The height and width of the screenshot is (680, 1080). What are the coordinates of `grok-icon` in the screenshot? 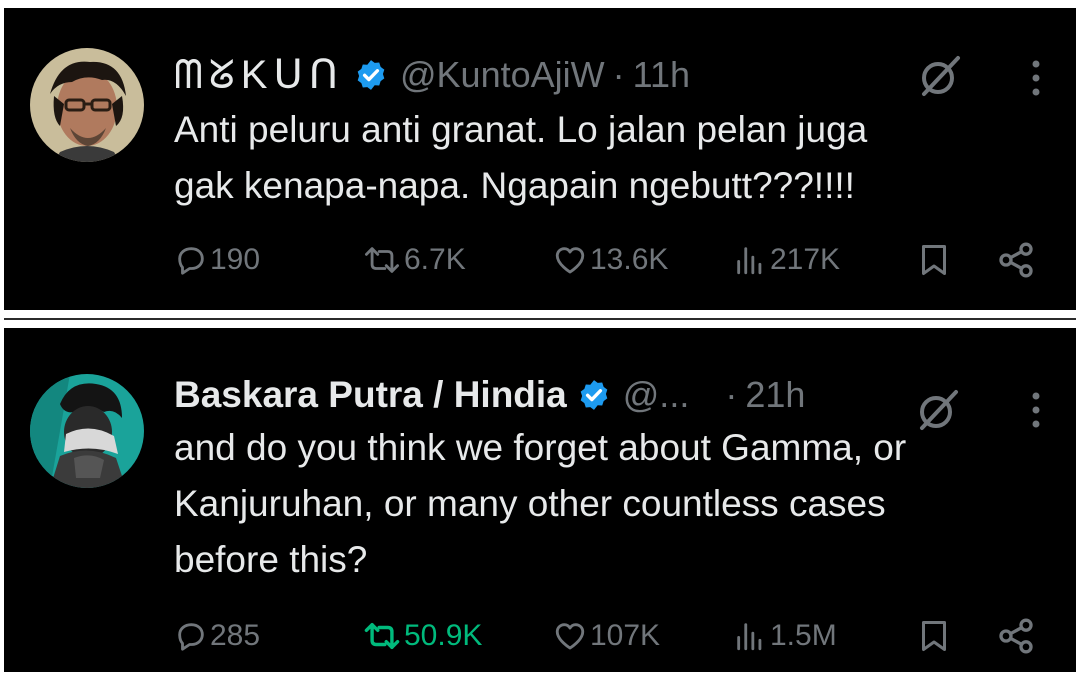 It's located at (940, 76).